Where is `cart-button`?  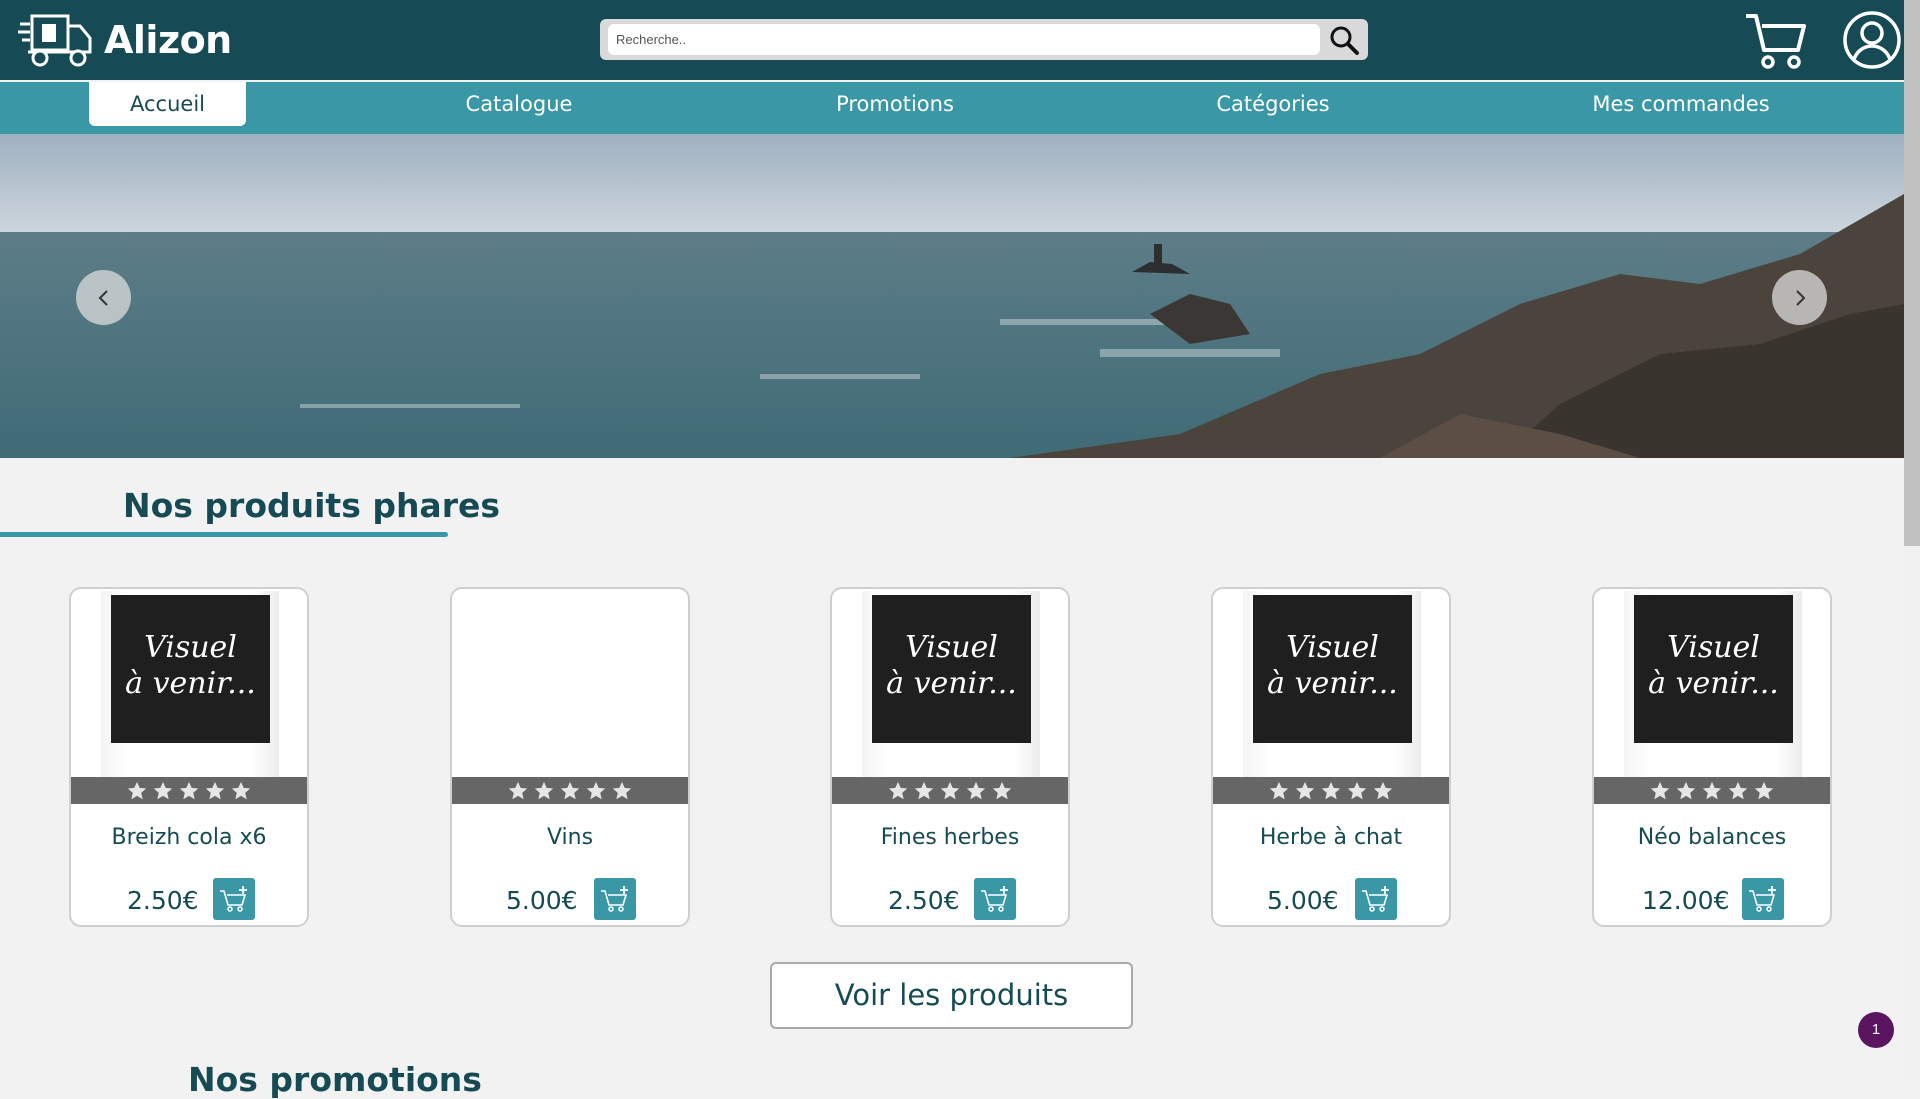
cart-button is located at coordinates (1775, 40).